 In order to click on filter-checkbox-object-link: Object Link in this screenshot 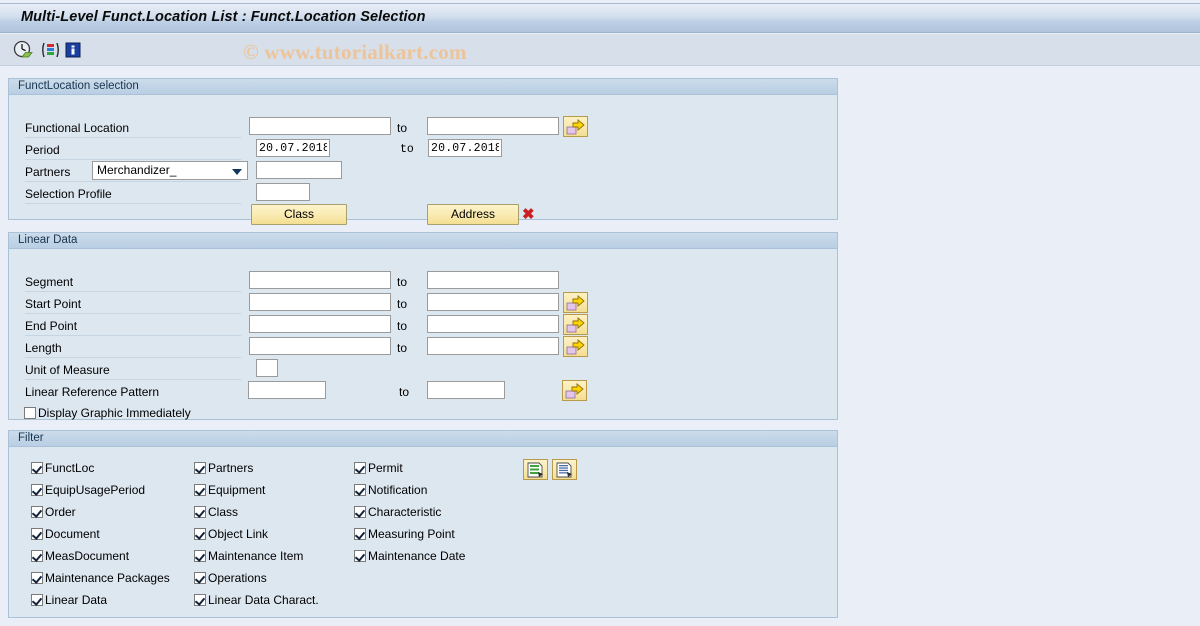, I will do `click(231, 534)`.